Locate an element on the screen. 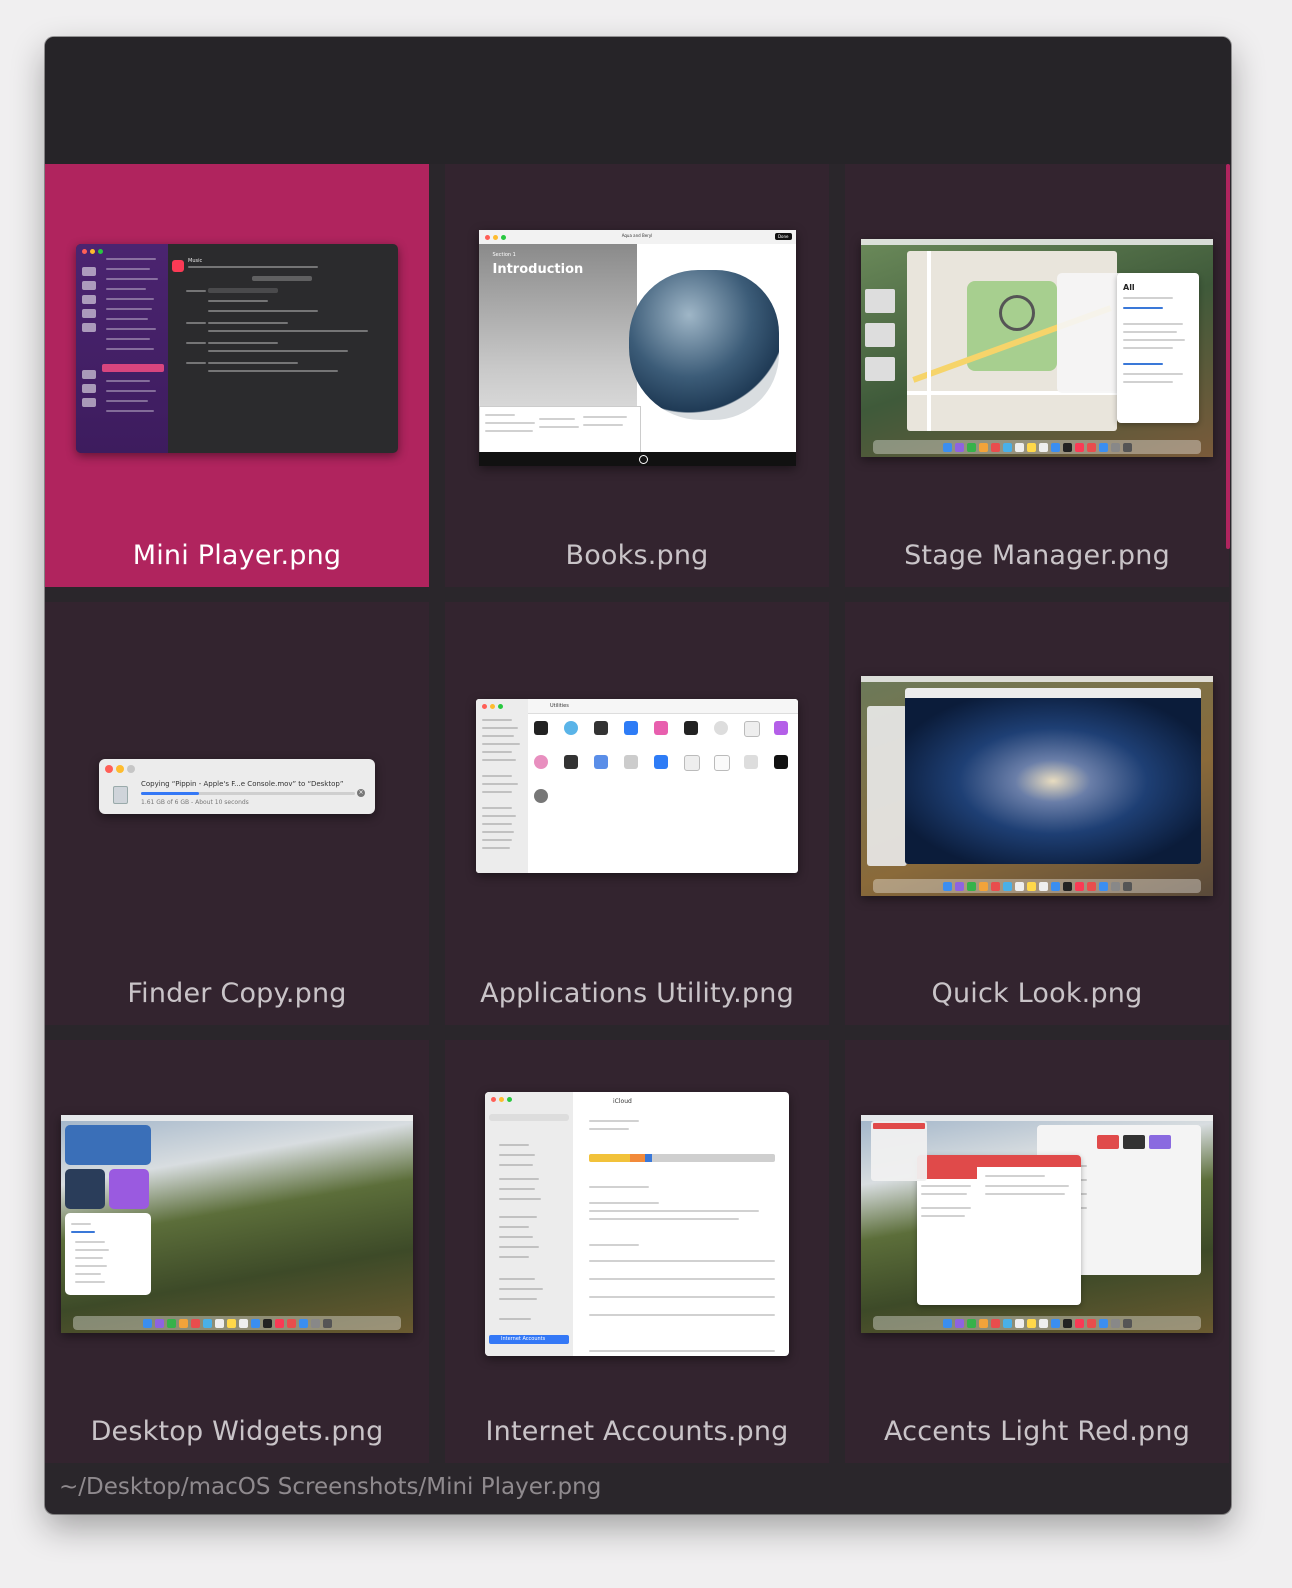 The height and width of the screenshot is (1588, 1292). file-name-label: Books.png is located at coordinates (637, 555).